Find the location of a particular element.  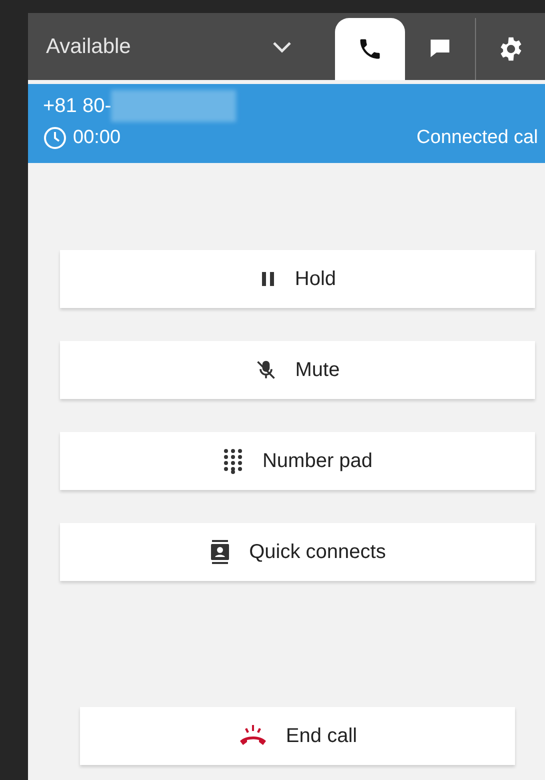

hang-up-icon is located at coordinates (253, 736).